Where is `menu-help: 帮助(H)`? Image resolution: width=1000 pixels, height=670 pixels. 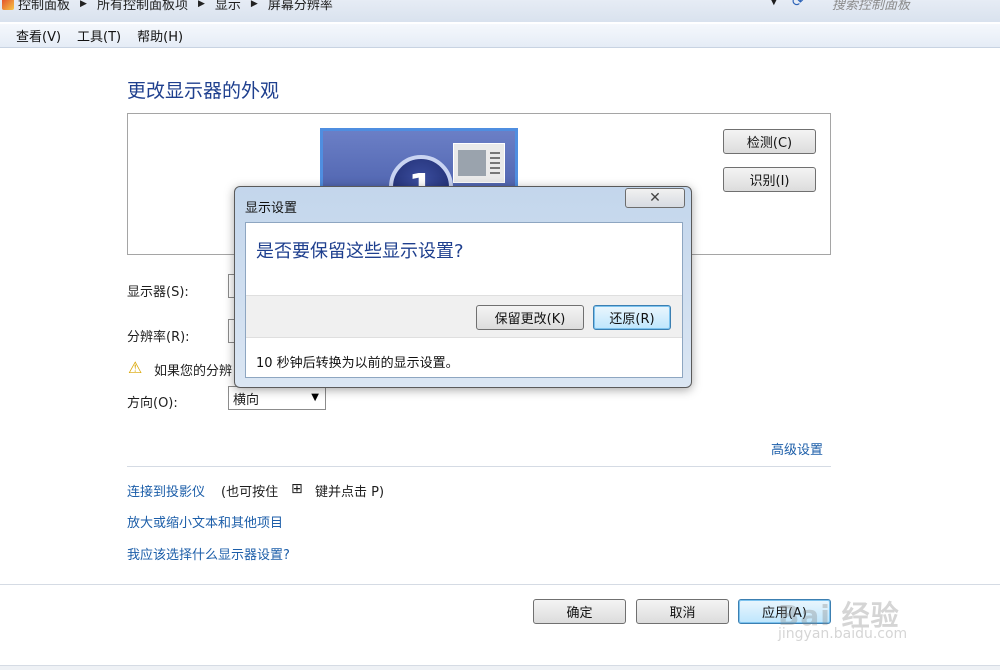 menu-help: 帮助(H) is located at coordinates (160, 35).